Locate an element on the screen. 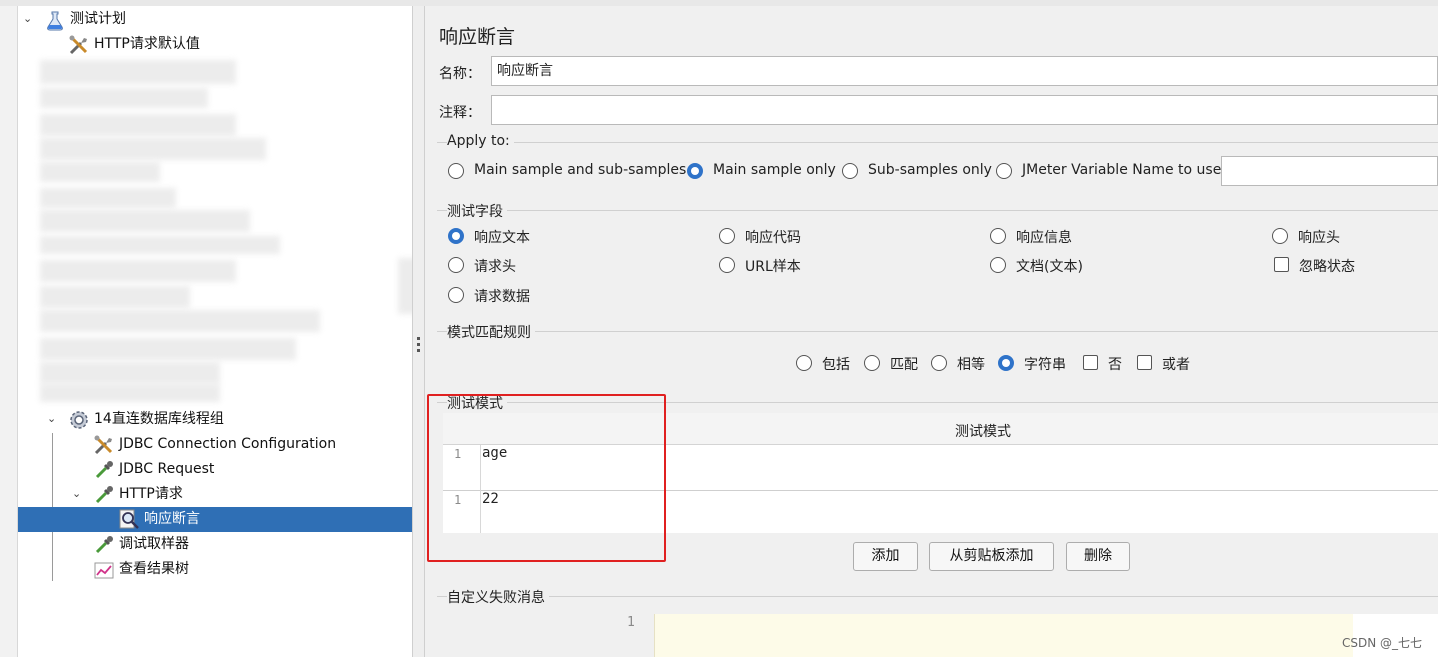 Image resolution: width=1438 pixels, height=657 pixels. radio-request-headers is located at coordinates (456, 265).